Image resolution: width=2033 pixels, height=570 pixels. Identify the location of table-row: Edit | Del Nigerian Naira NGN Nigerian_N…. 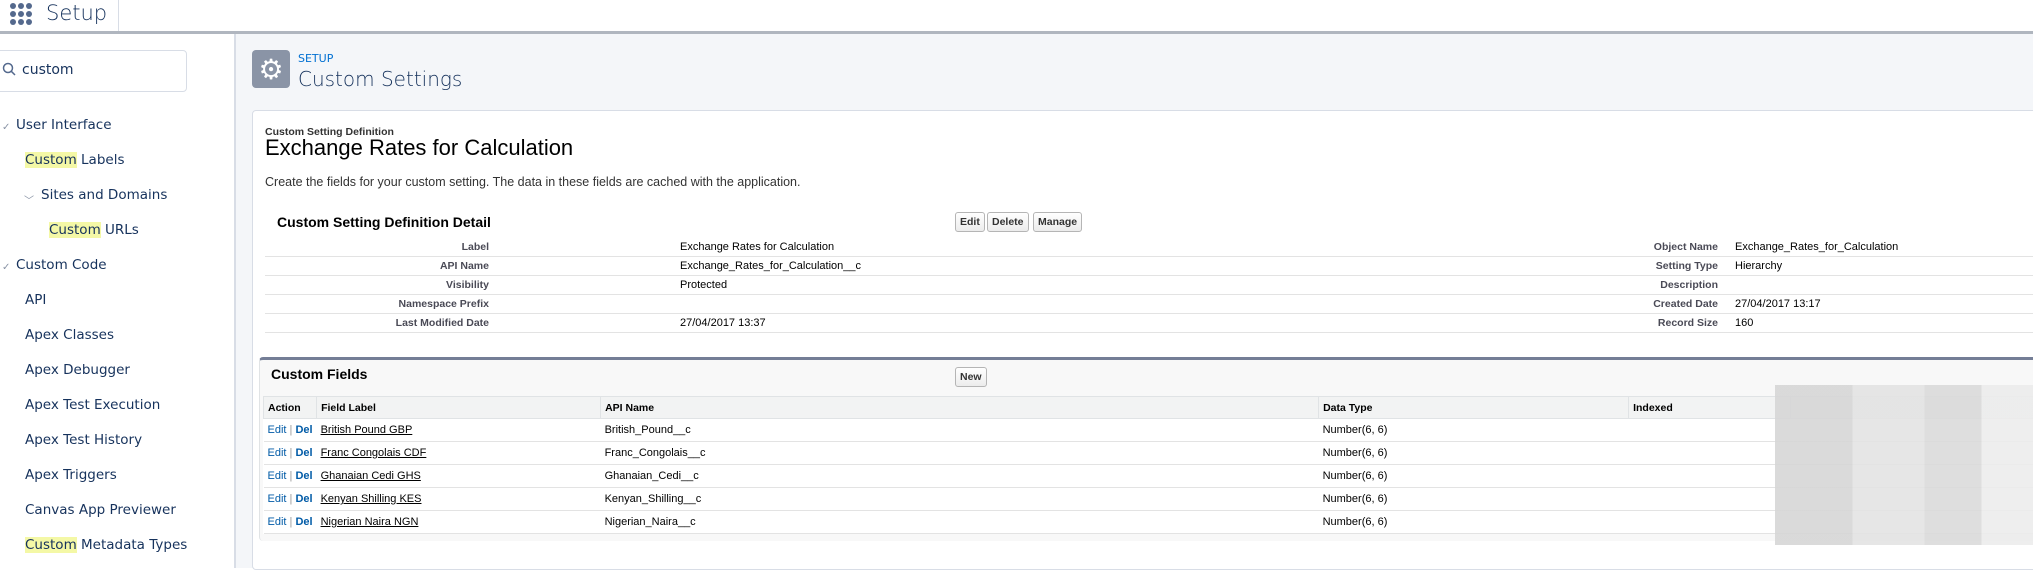
(1148, 522).